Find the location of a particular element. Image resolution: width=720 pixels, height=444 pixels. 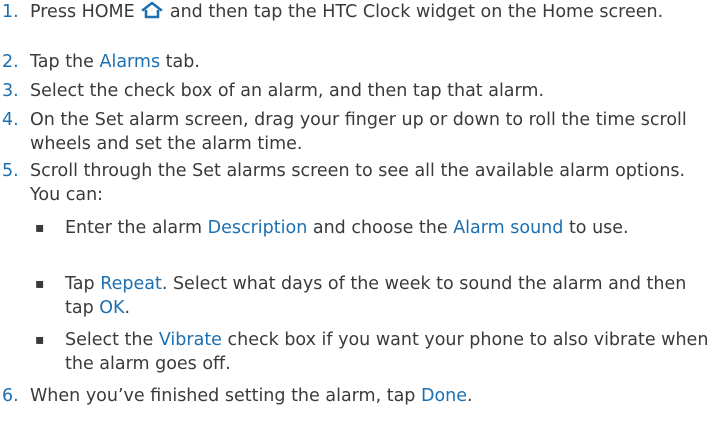

step-text: Tap the Alarms tab. is located at coordinates (372, 62).